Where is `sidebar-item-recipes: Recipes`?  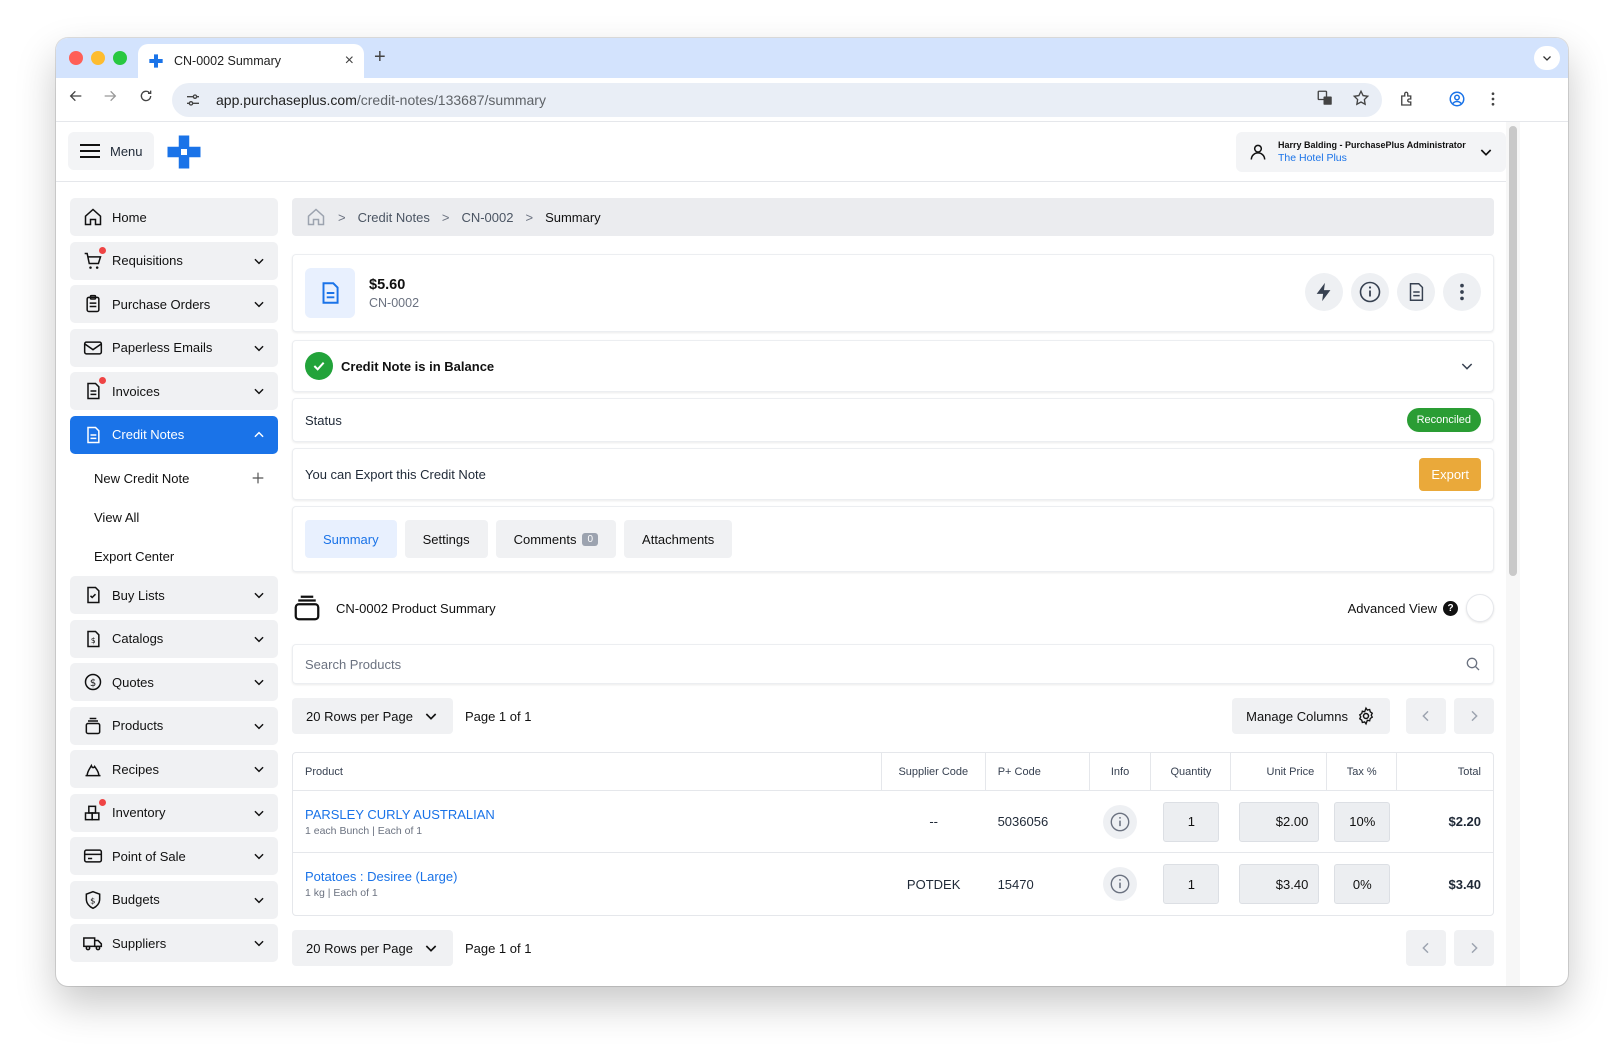
sidebar-item-recipes: Recipes is located at coordinates (174, 769).